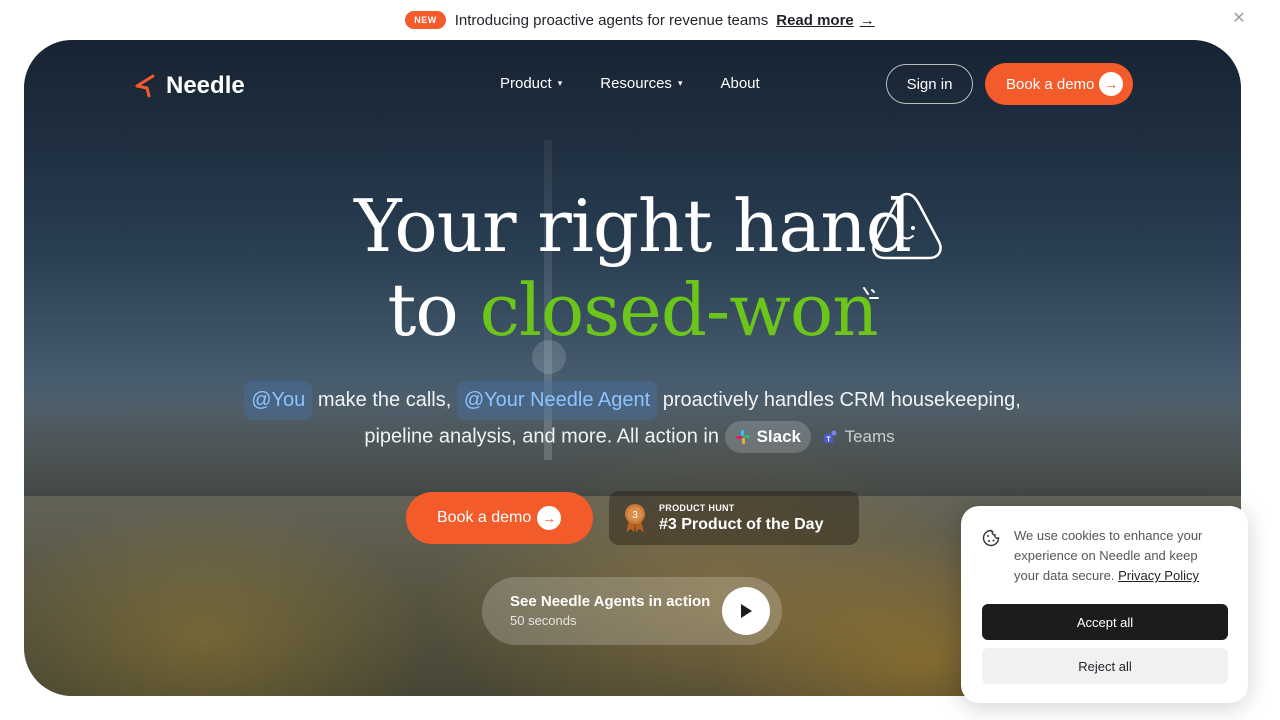 This screenshot has width=1280, height=720. What do you see at coordinates (633, 226) in the screenshot?
I see `headline-line-1: Your right hand` at bounding box center [633, 226].